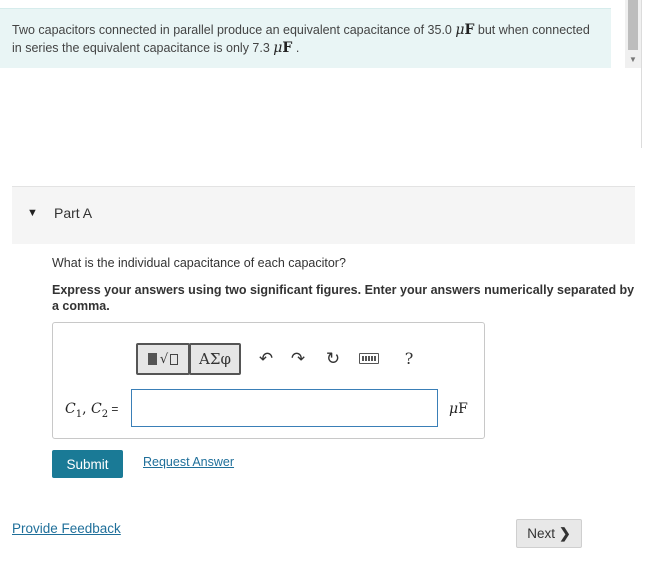 The height and width of the screenshot is (572, 654). What do you see at coordinates (333, 359) in the screenshot?
I see `reset-icon: ↻` at bounding box center [333, 359].